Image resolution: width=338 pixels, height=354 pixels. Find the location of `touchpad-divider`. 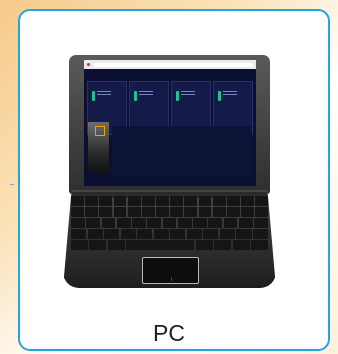

touchpad-divider is located at coordinates (171, 279).